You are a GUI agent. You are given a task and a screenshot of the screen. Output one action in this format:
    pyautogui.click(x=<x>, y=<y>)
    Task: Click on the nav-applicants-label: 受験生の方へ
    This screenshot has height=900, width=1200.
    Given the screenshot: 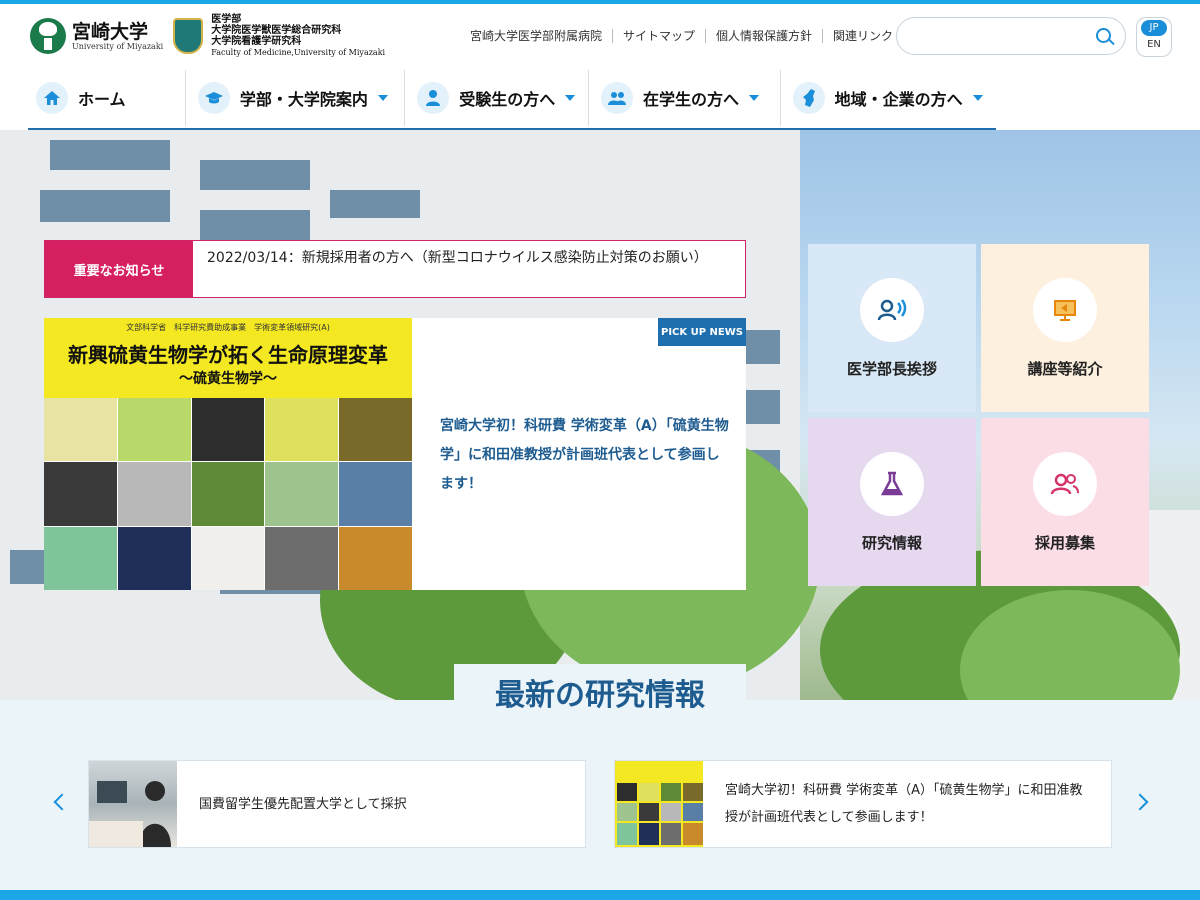 What is the action you would take?
    pyautogui.click(x=507, y=99)
    